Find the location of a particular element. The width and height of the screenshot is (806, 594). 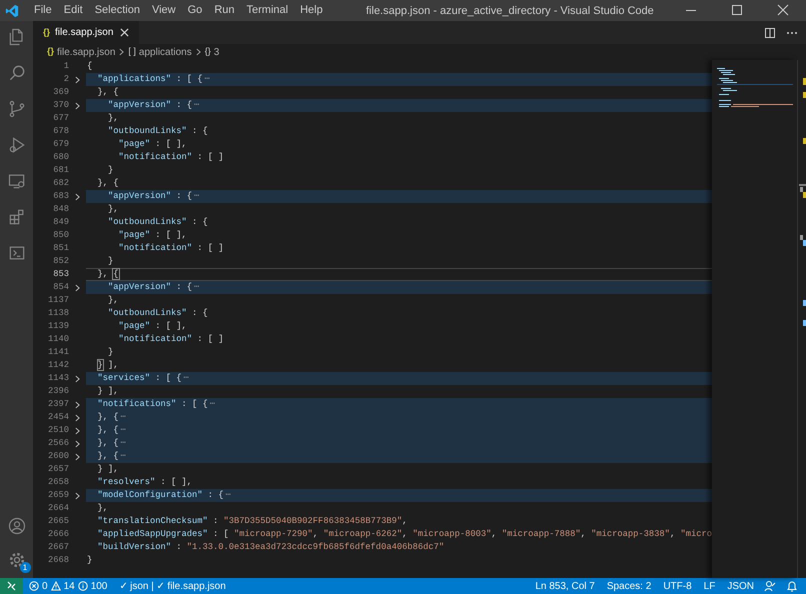

status-item: ✓ json | ✓ file.sapp.json is located at coordinates (172, 586).